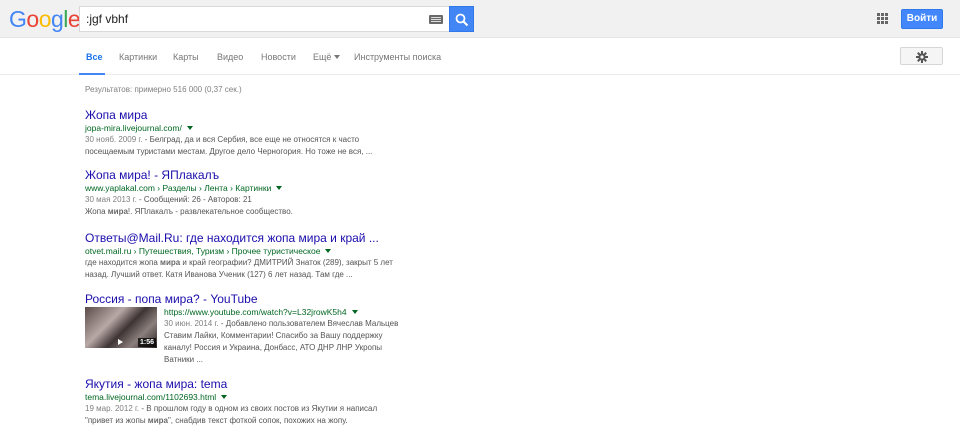  I want to click on tab-more-label: Ещё, so click(322, 57).